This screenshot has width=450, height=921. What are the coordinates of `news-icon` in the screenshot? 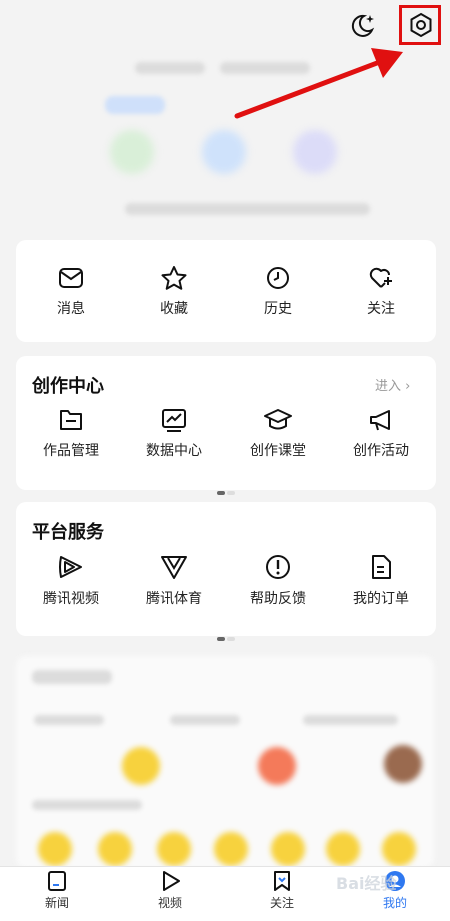 It's located at (57, 881).